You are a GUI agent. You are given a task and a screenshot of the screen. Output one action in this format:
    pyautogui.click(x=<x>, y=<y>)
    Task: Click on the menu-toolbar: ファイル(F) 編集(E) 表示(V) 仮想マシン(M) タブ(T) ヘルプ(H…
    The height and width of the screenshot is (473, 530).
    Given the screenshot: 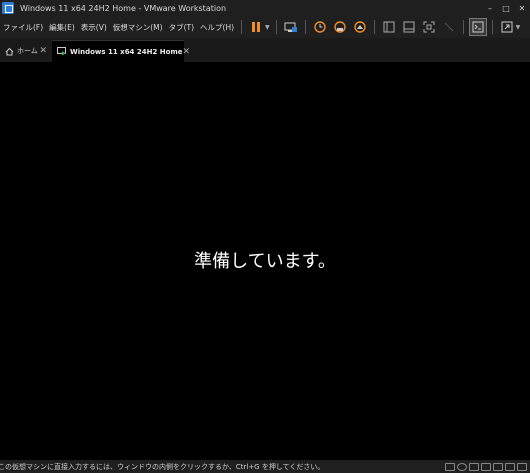 What is the action you would take?
    pyautogui.click(x=265, y=27)
    